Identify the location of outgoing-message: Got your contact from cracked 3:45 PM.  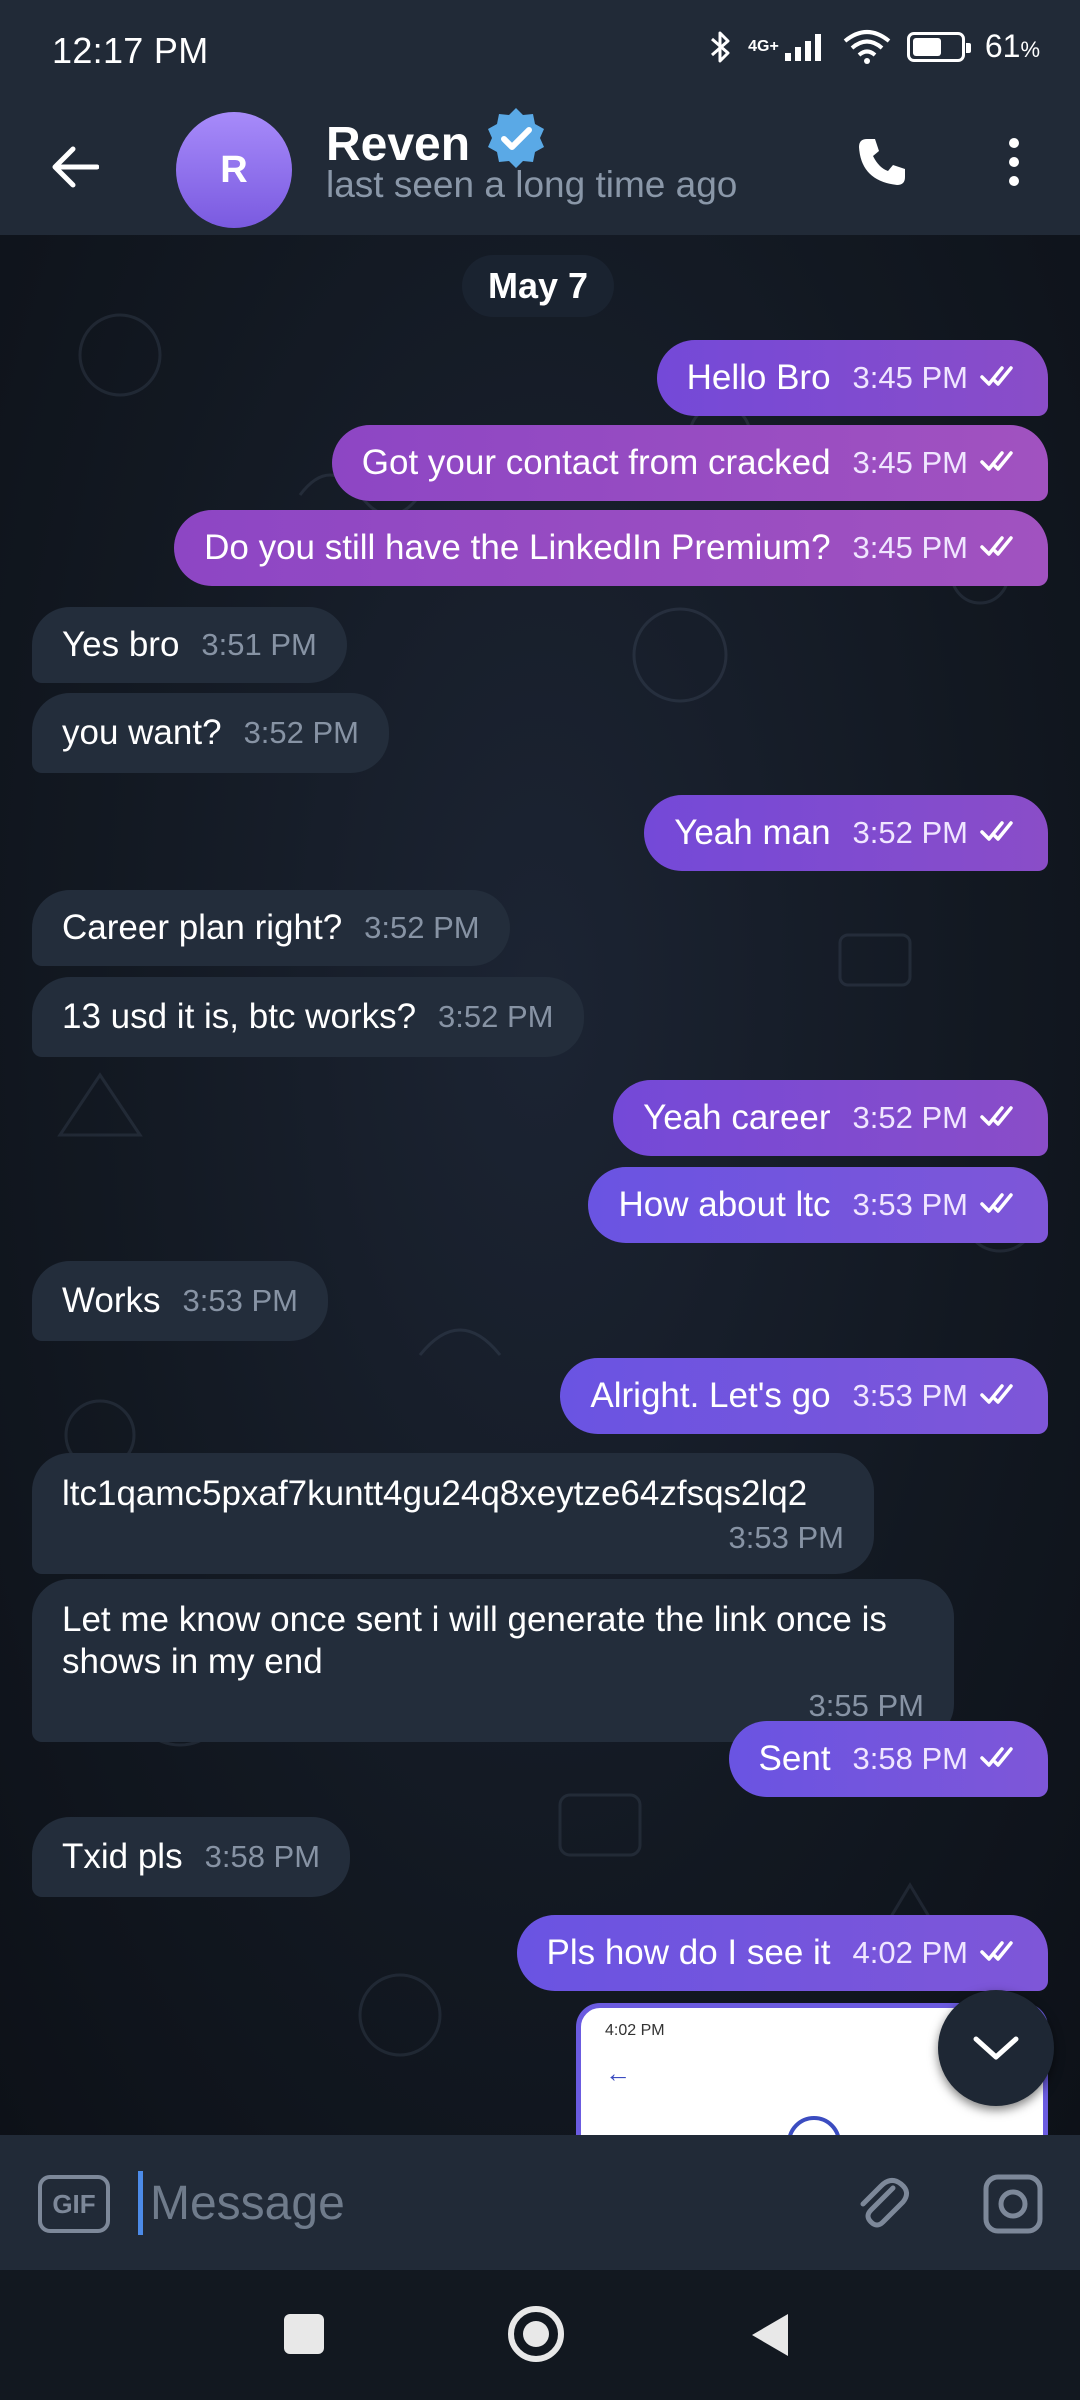
(689, 463).